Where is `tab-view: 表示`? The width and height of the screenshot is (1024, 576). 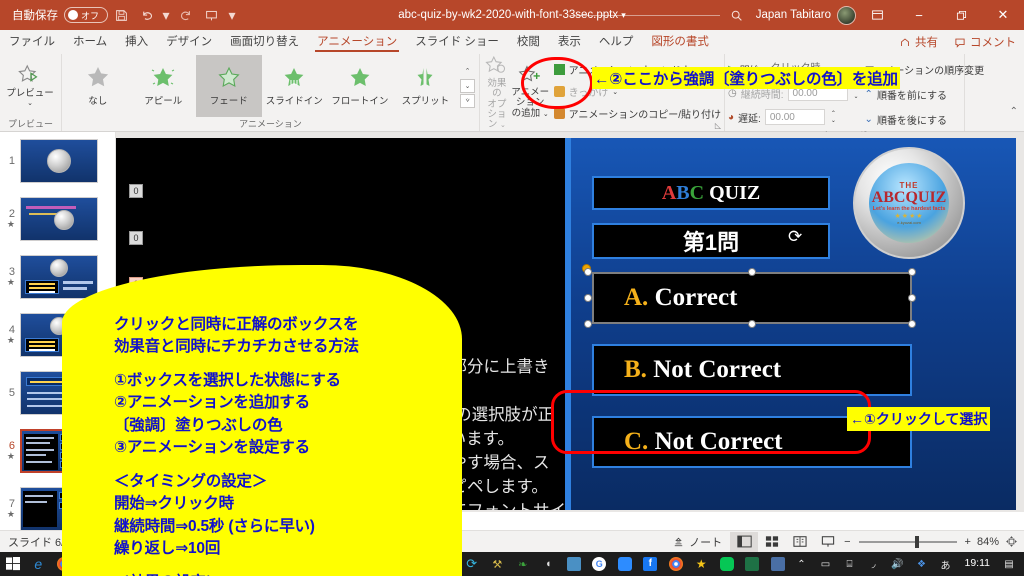
tab-view: 表示 is located at coordinates (569, 42).